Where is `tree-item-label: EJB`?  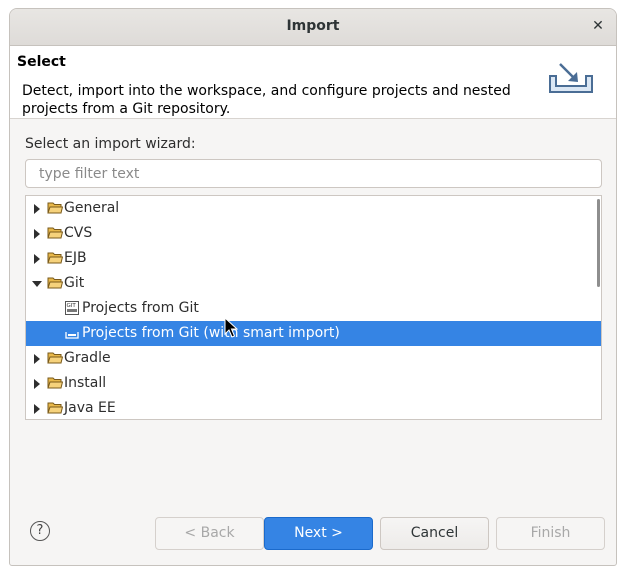 tree-item-label: EJB is located at coordinates (75, 258).